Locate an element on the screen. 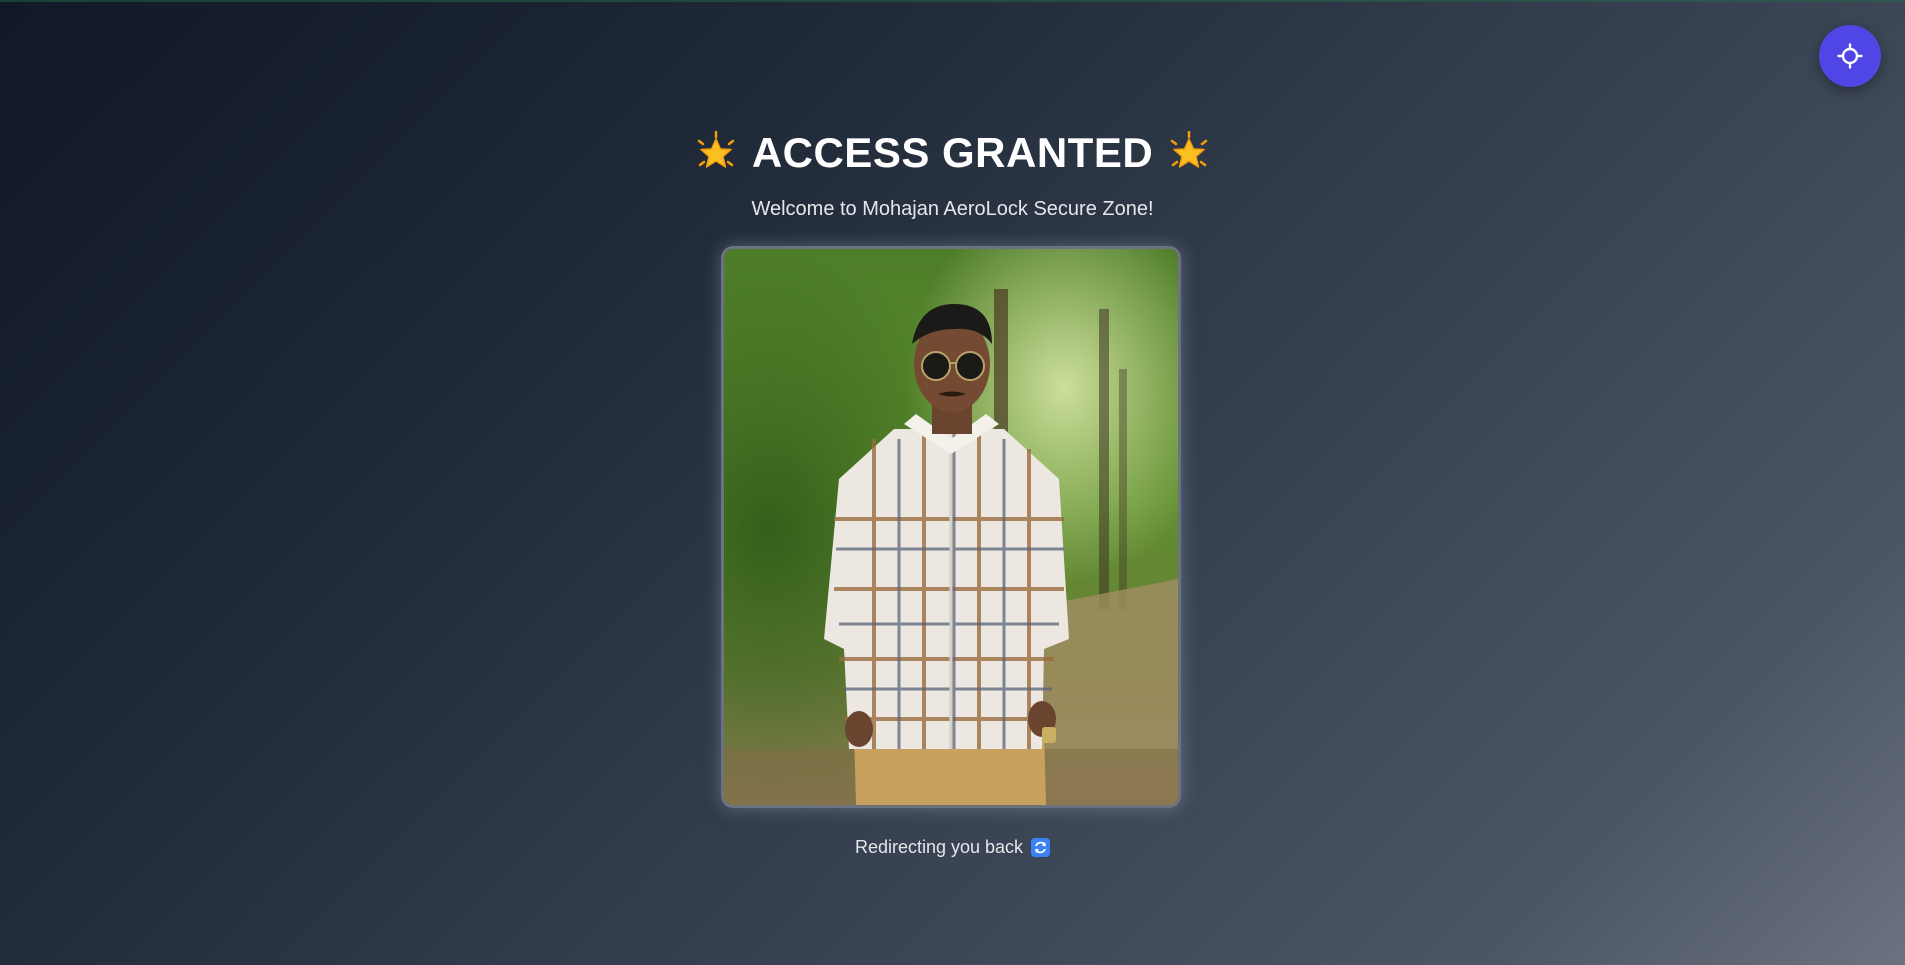 Image resolution: width=1905 pixels, height=965 pixels. page-title: ACCESS GRANTED is located at coordinates (952, 152).